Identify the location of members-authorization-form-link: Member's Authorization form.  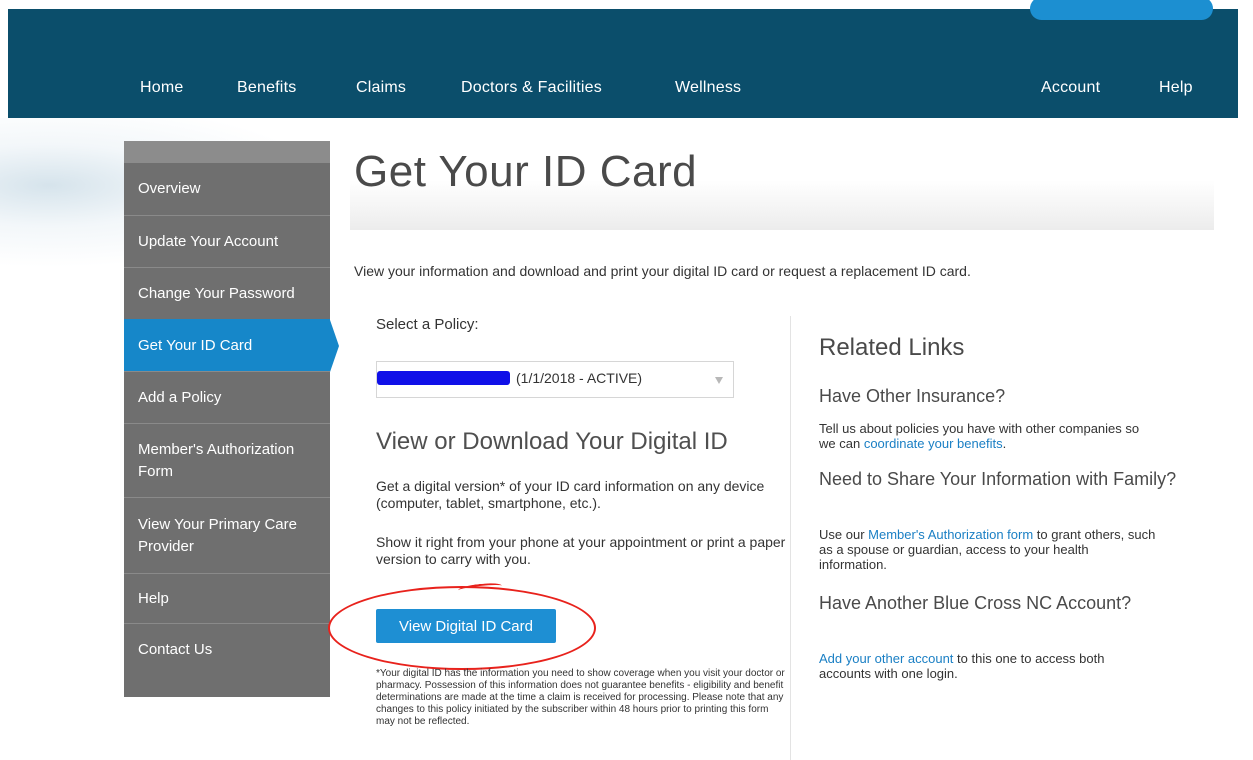
(950, 534).